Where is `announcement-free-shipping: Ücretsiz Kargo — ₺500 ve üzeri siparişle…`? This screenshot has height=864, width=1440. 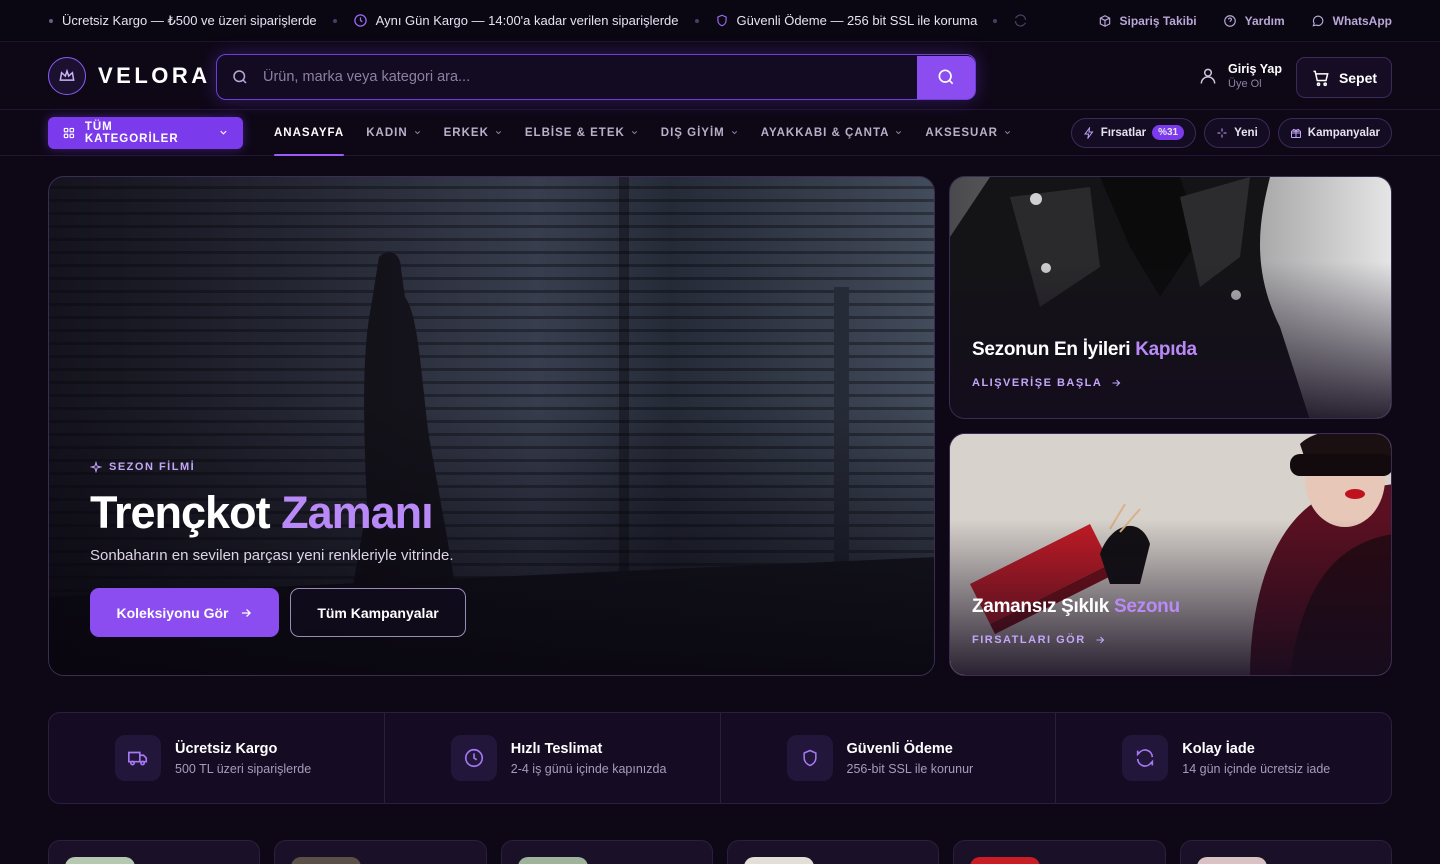
announcement-free-shipping: Ücretsiz Kargo — ₺500 ve üzeri siparişle… is located at coordinates (182, 21).